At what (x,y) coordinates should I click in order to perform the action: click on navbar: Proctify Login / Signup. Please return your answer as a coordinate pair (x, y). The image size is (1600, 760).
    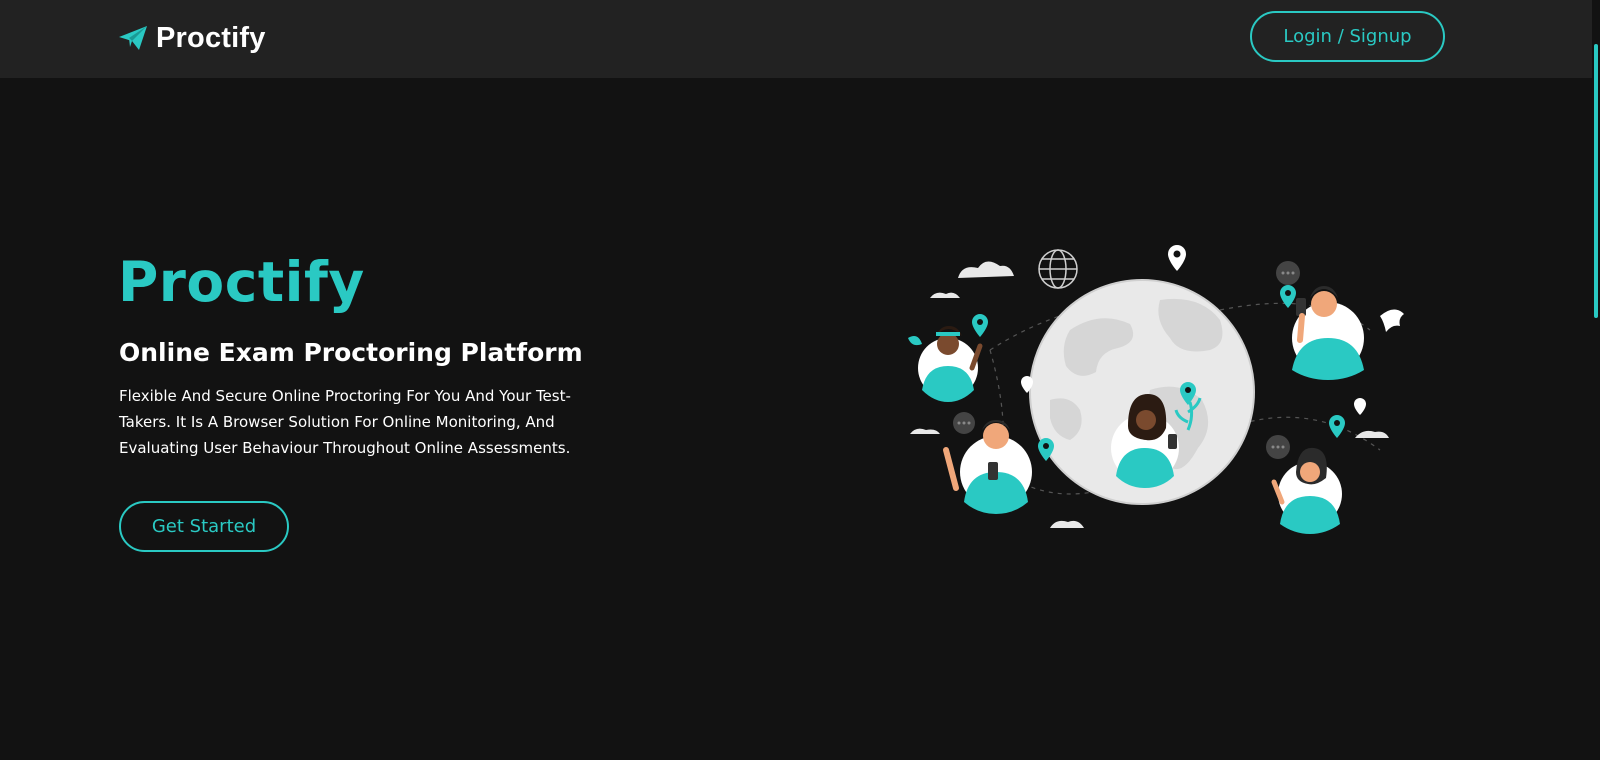
    Looking at the image, I should click on (800, 39).